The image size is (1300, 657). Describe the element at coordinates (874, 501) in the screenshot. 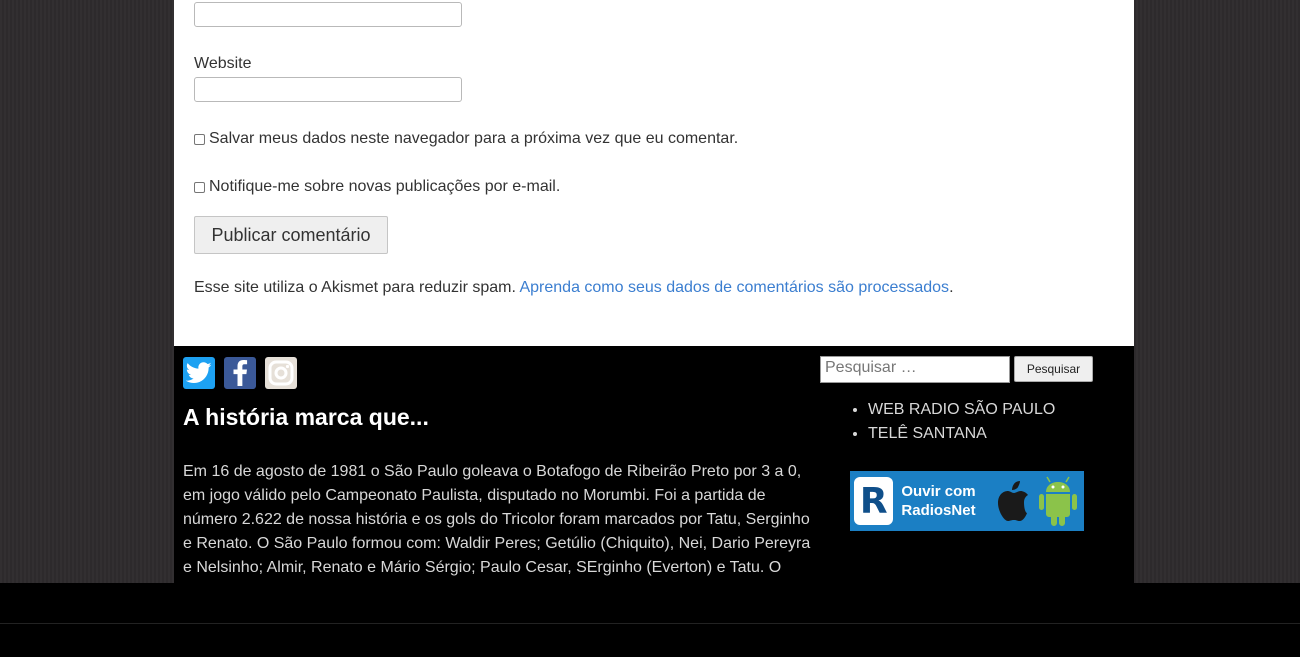

I see `radiosnet-logo: R` at that location.